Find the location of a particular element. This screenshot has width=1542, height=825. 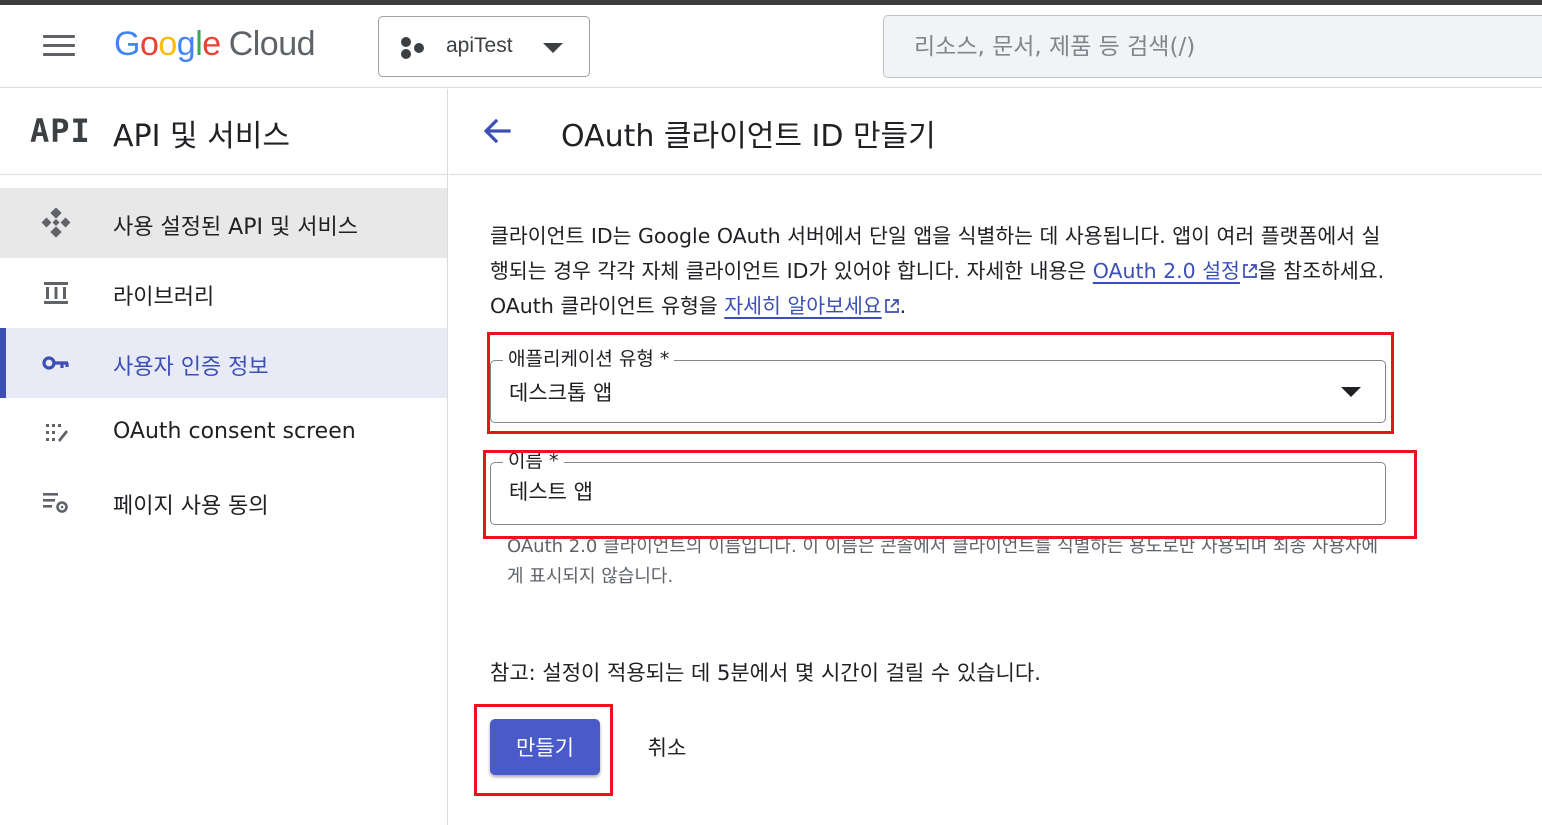

learn-more-link: 자세히 알아보세요 is located at coordinates (811, 306).